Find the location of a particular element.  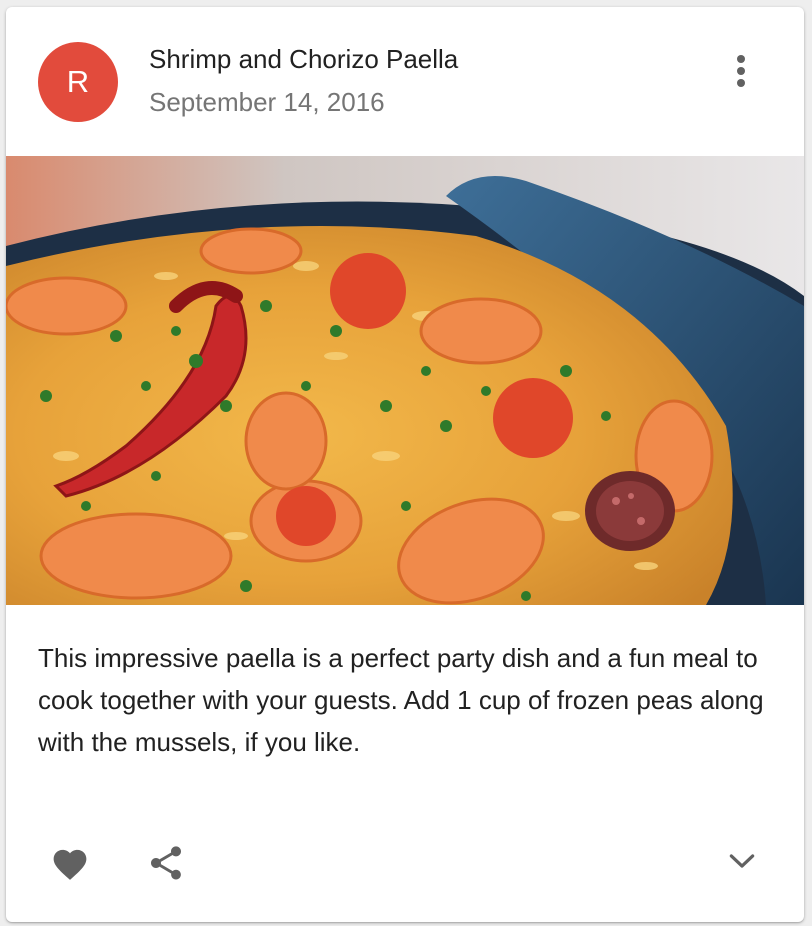

more-options-button is located at coordinates (741, 71).